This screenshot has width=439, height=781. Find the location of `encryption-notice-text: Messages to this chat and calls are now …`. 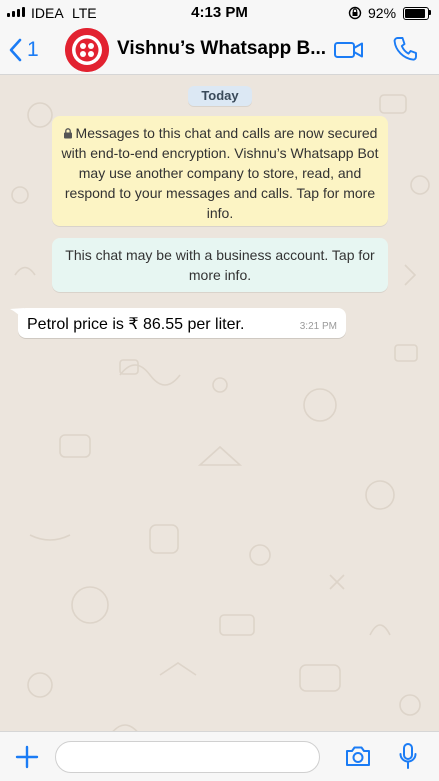

encryption-notice-text: Messages to this chat and calls are now … is located at coordinates (220, 173).